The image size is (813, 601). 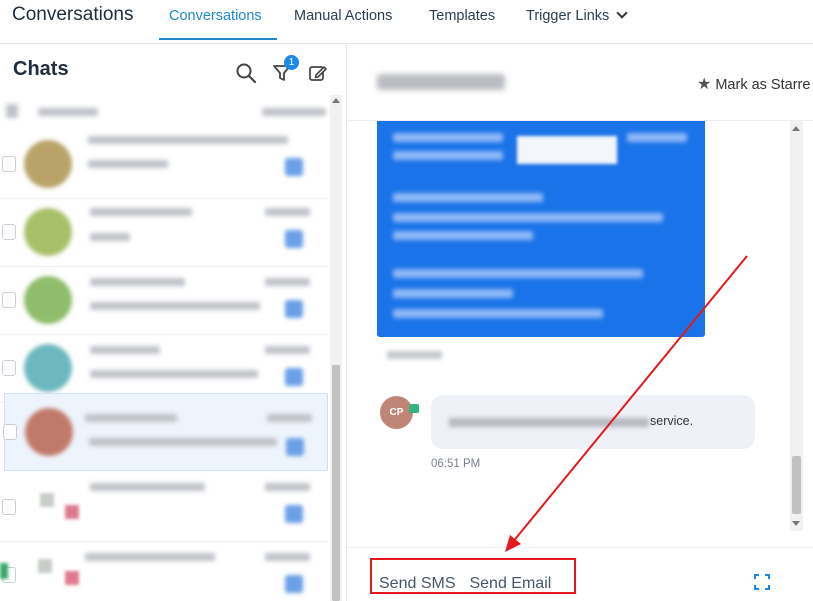 I want to click on conversation-contact-name-blur, so click(x=441, y=82).